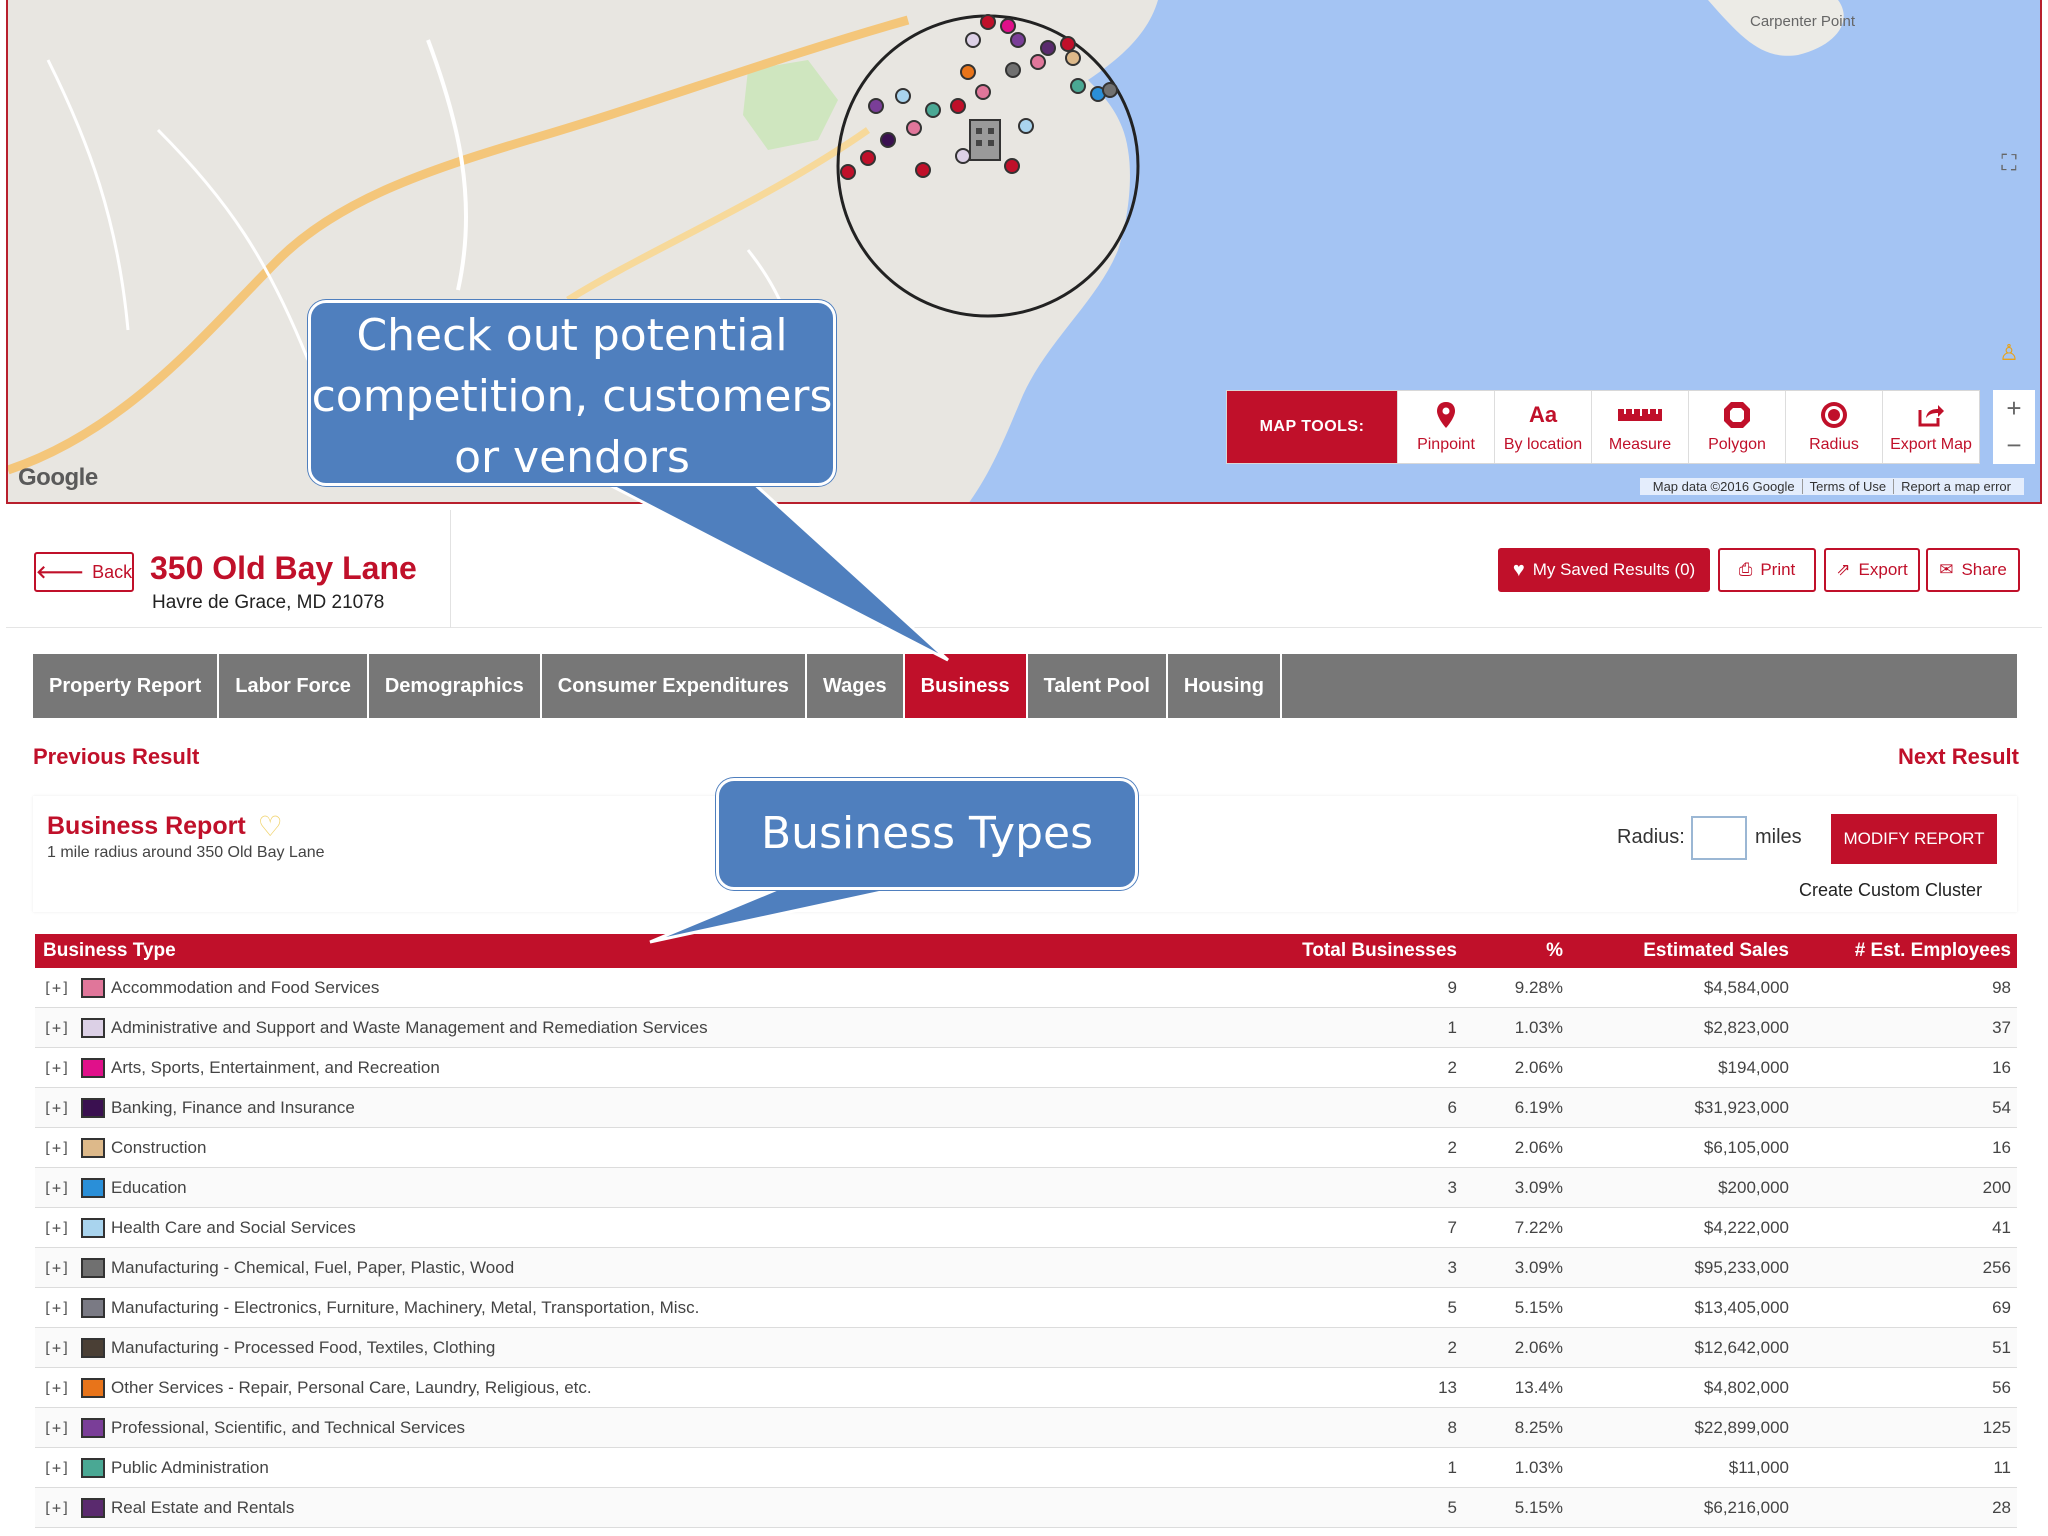 The width and height of the screenshot is (2048, 1536). Describe the element at coordinates (1958, 757) in the screenshot. I see `next-result-link: Next Result` at that location.